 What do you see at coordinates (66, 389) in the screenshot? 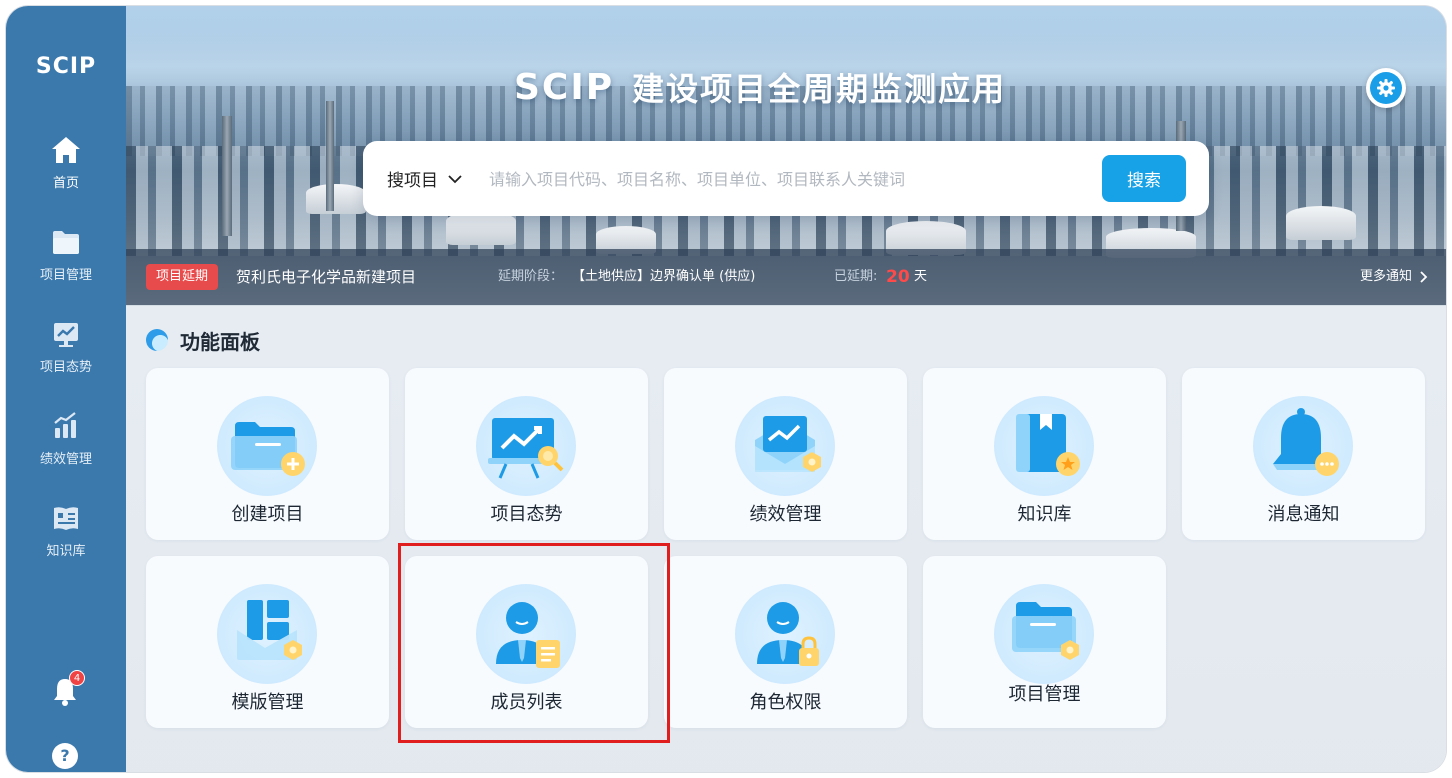
I see `sidebar: SCIP 首页 项目管理 项目态势 绩效管理 知识库 4 ?` at bounding box center [66, 389].